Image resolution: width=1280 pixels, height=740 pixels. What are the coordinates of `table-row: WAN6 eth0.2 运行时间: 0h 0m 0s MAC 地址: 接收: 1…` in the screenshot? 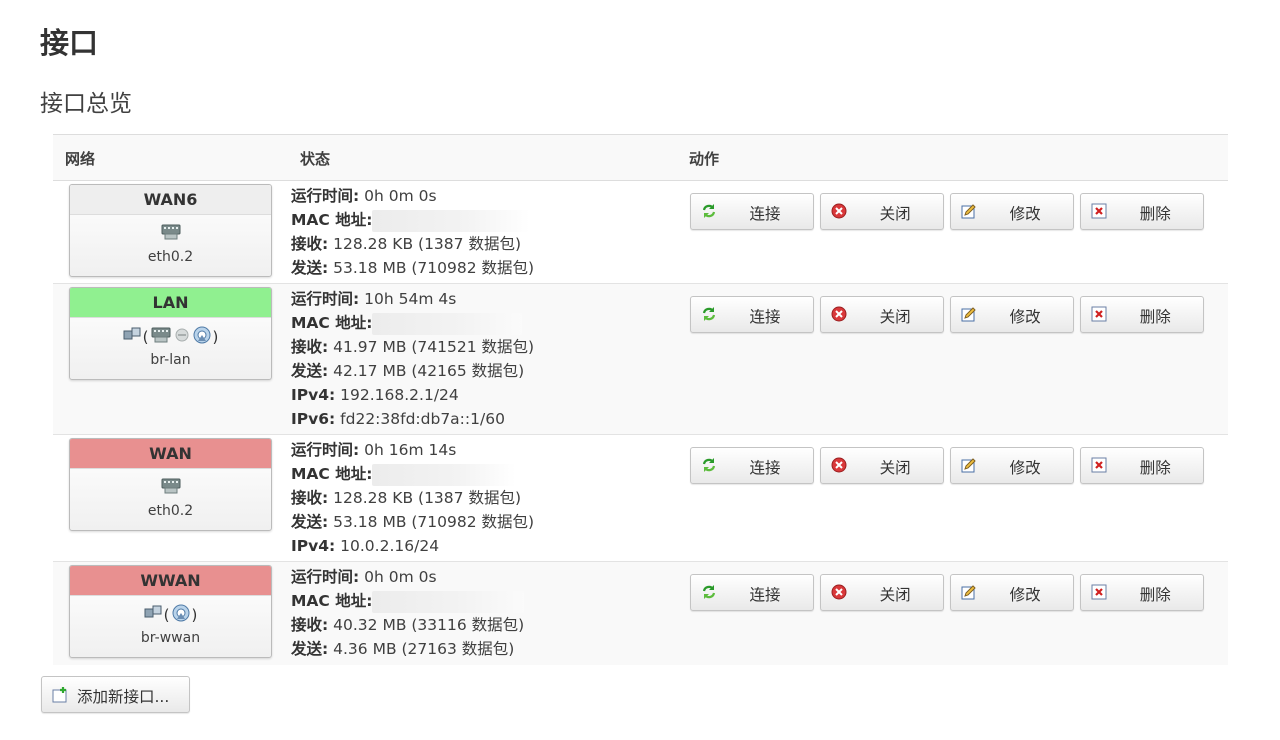 It's located at (640, 232).